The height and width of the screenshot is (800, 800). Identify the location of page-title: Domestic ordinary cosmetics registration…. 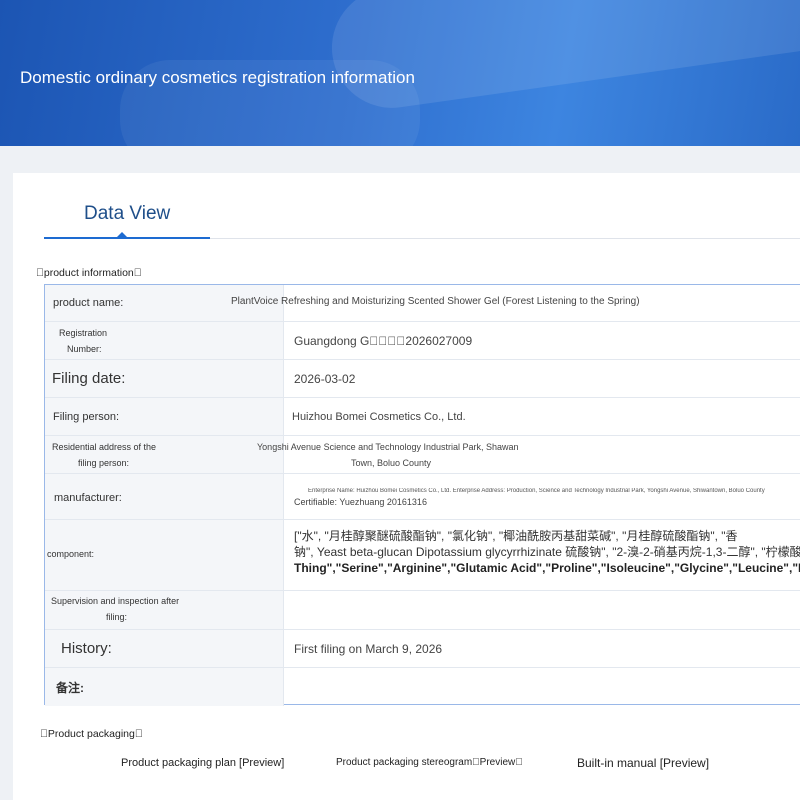
(217, 77).